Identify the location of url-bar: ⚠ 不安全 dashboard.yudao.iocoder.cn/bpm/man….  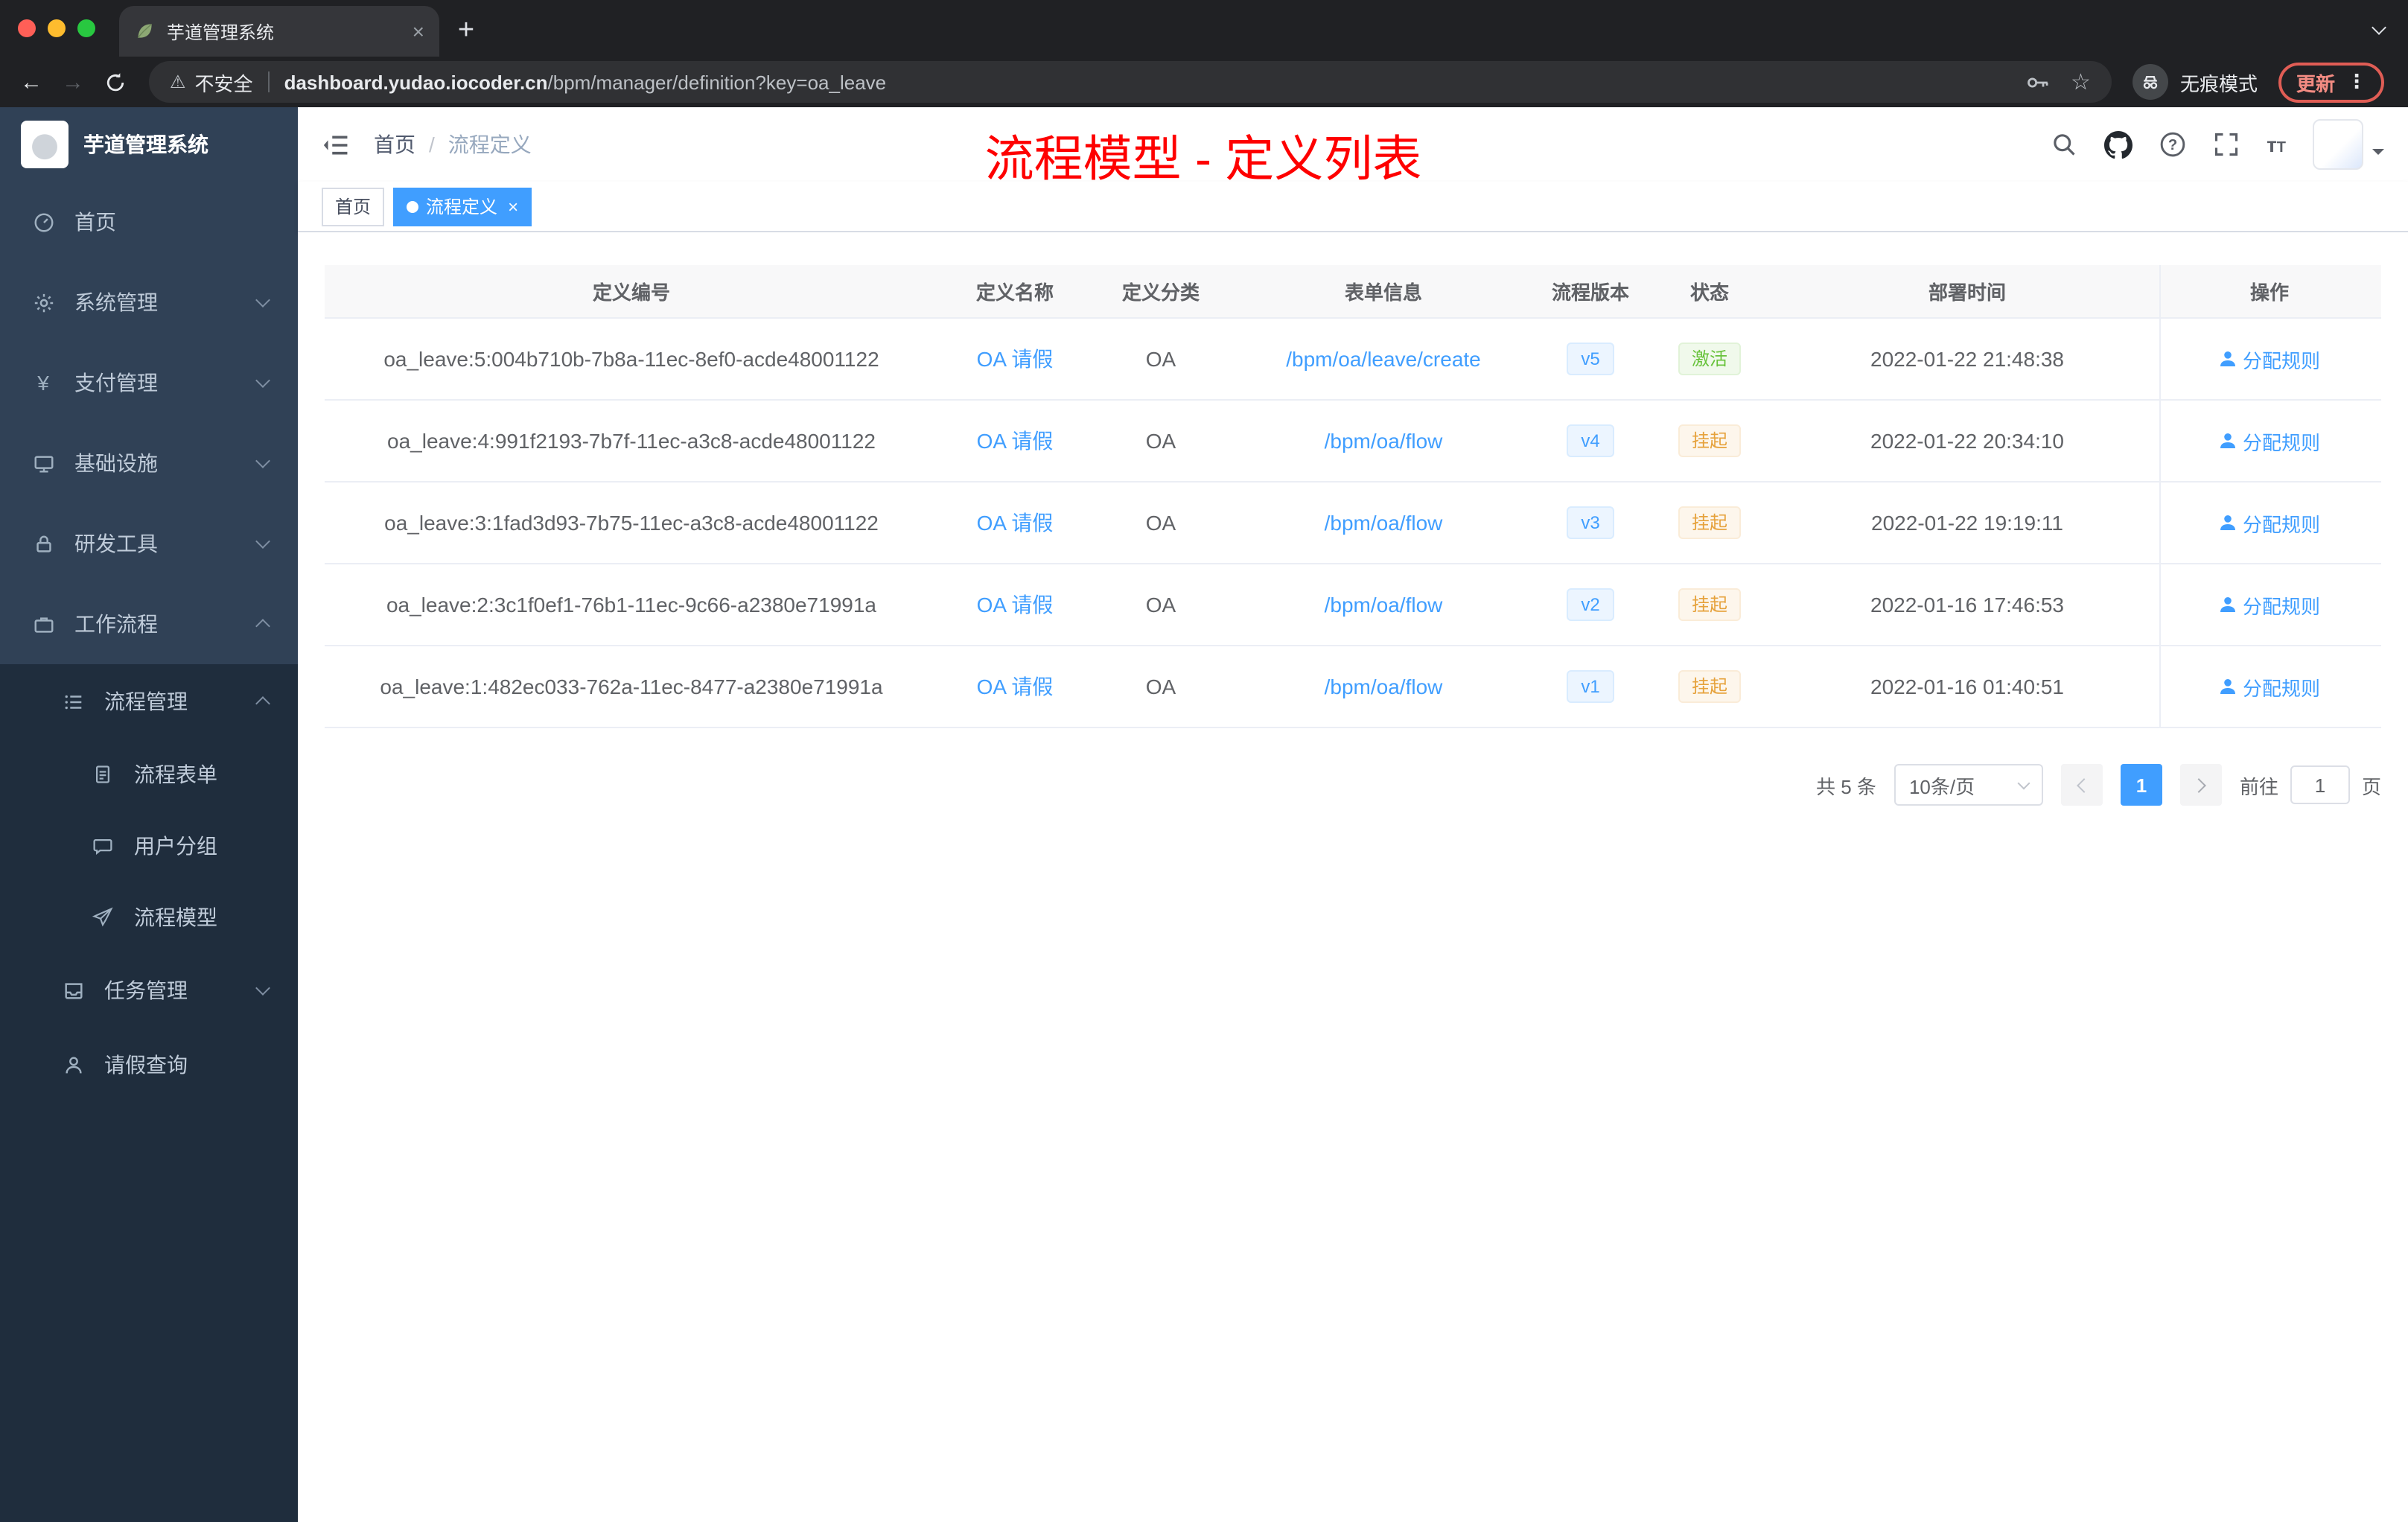
(1130, 82).